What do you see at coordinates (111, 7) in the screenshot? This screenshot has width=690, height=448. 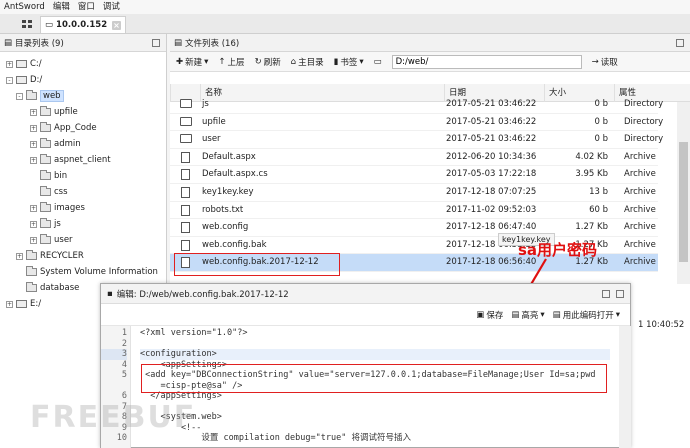 I see `menu-debug: 调试` at bounding box center [111, 7].